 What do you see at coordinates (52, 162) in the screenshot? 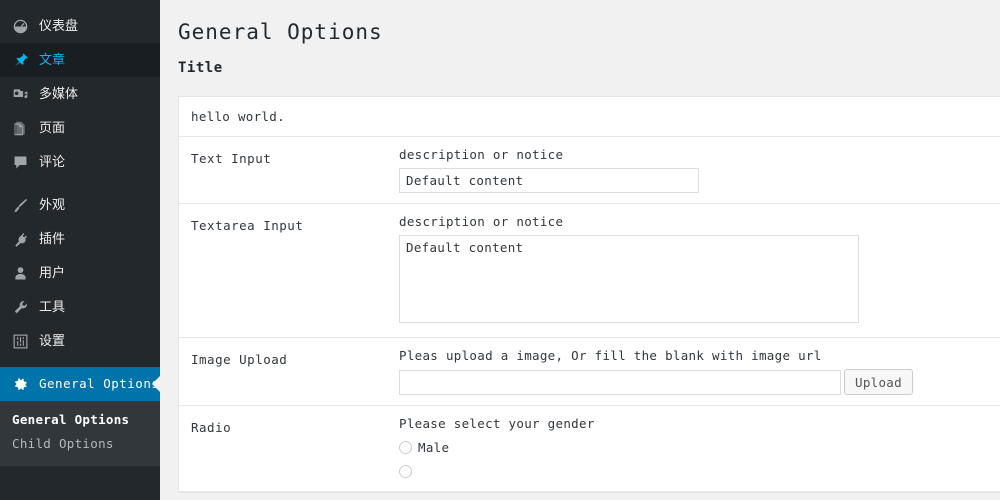
I see `sidebar-item-label: 评论` at bounding box center [52, 162].